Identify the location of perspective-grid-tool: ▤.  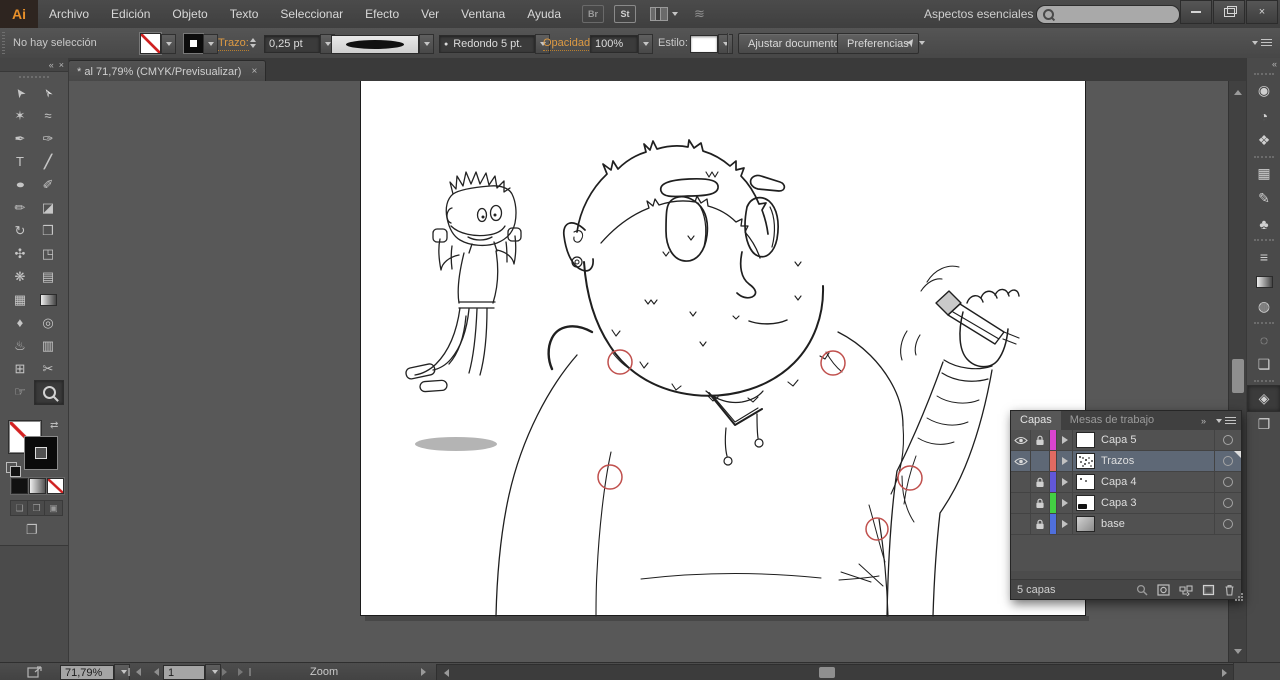
(48, 276).